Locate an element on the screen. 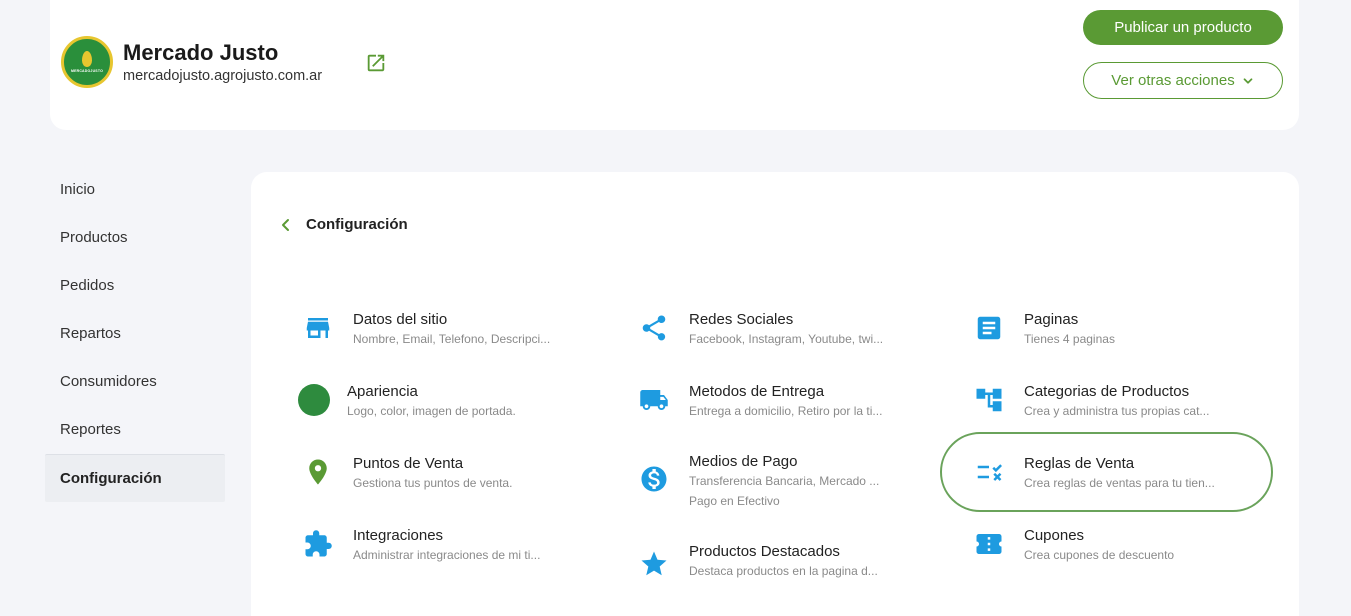 The width and height of the screenshot is (1351, 616). store-logo: MERCADOJUSTO is located at coordinates (87, 62).